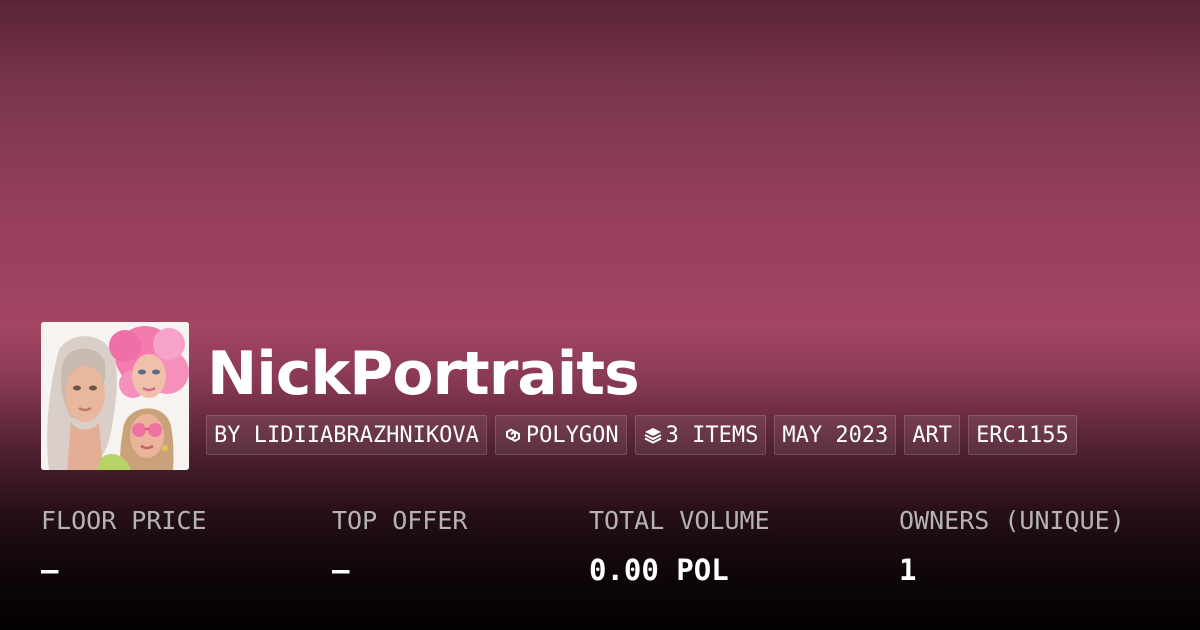  I want to click on stat-owners-value: 1, so click(908, 570).